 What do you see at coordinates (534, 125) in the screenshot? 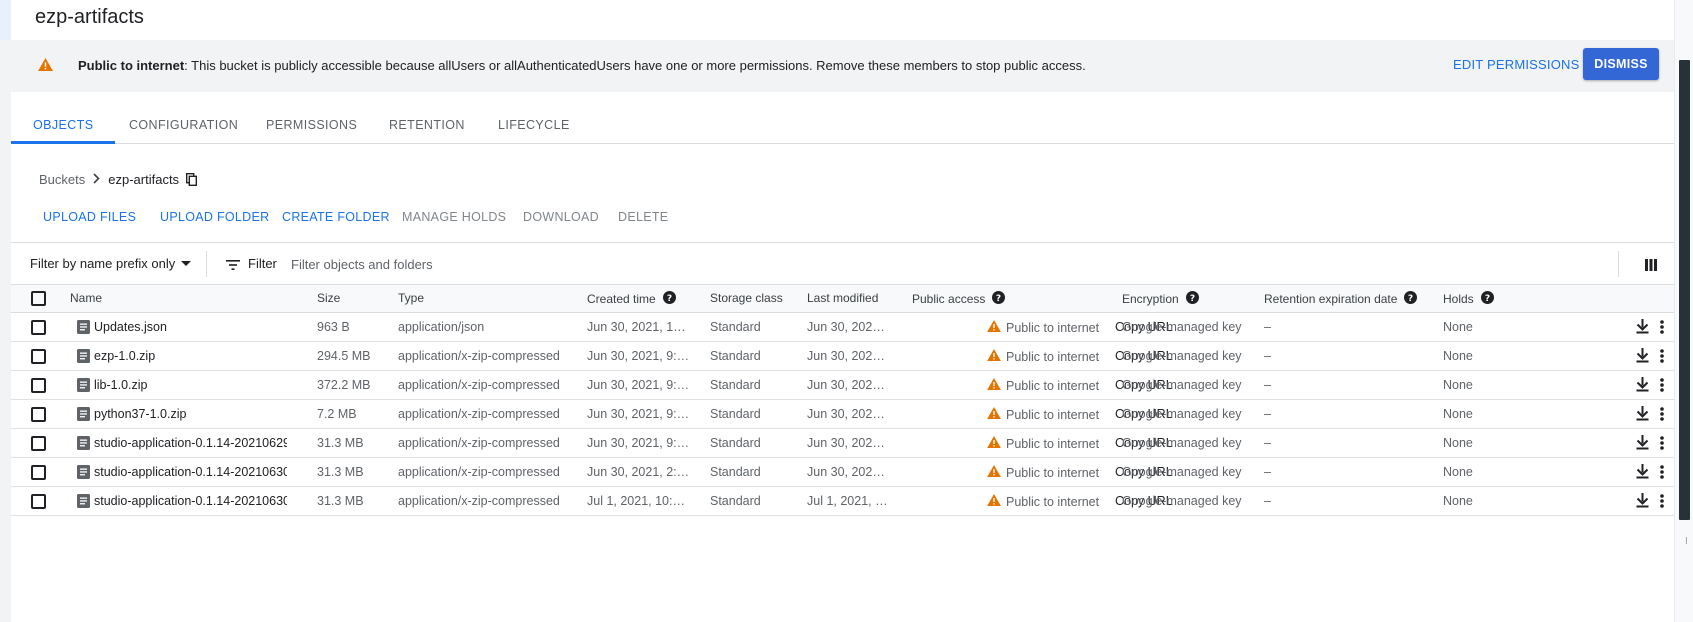
I see `tab-lifecycle: LIFECYCLE` at bounding box center [534, 125].